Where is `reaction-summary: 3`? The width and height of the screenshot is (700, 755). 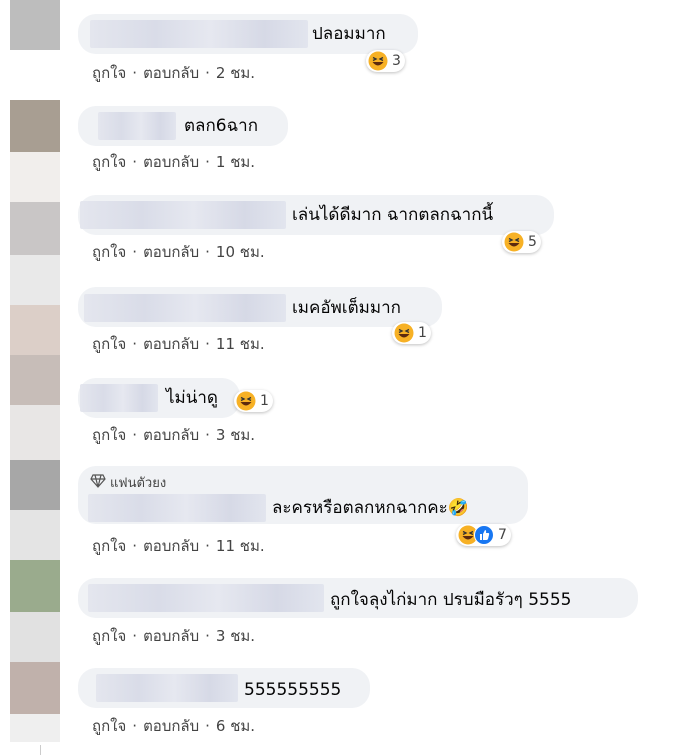 reaction-summary: 3 is located at coordinates (385, 61).